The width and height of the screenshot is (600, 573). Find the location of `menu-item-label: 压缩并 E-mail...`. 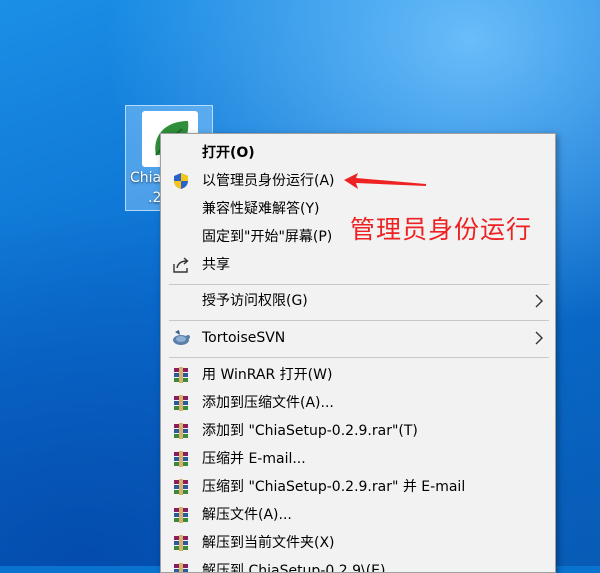

menu-item-label: 压缩并 E-mail... is located at coordinates (254, 459).